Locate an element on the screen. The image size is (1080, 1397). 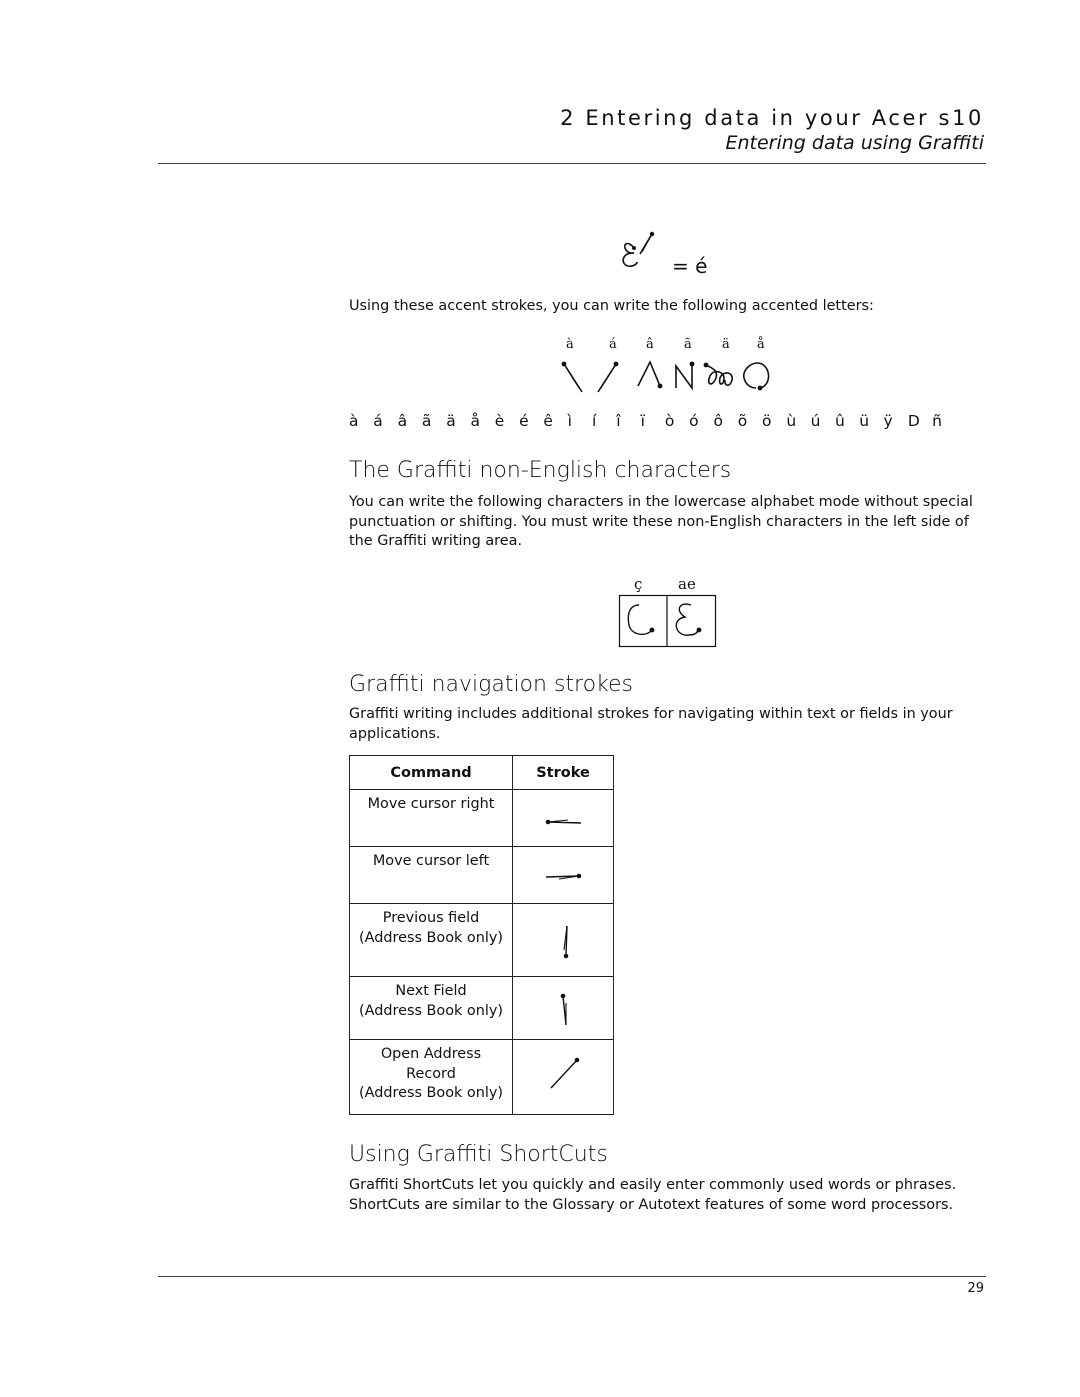
navigation-heading: Graffiti navigation strokes is located at coordinates (491, 684).